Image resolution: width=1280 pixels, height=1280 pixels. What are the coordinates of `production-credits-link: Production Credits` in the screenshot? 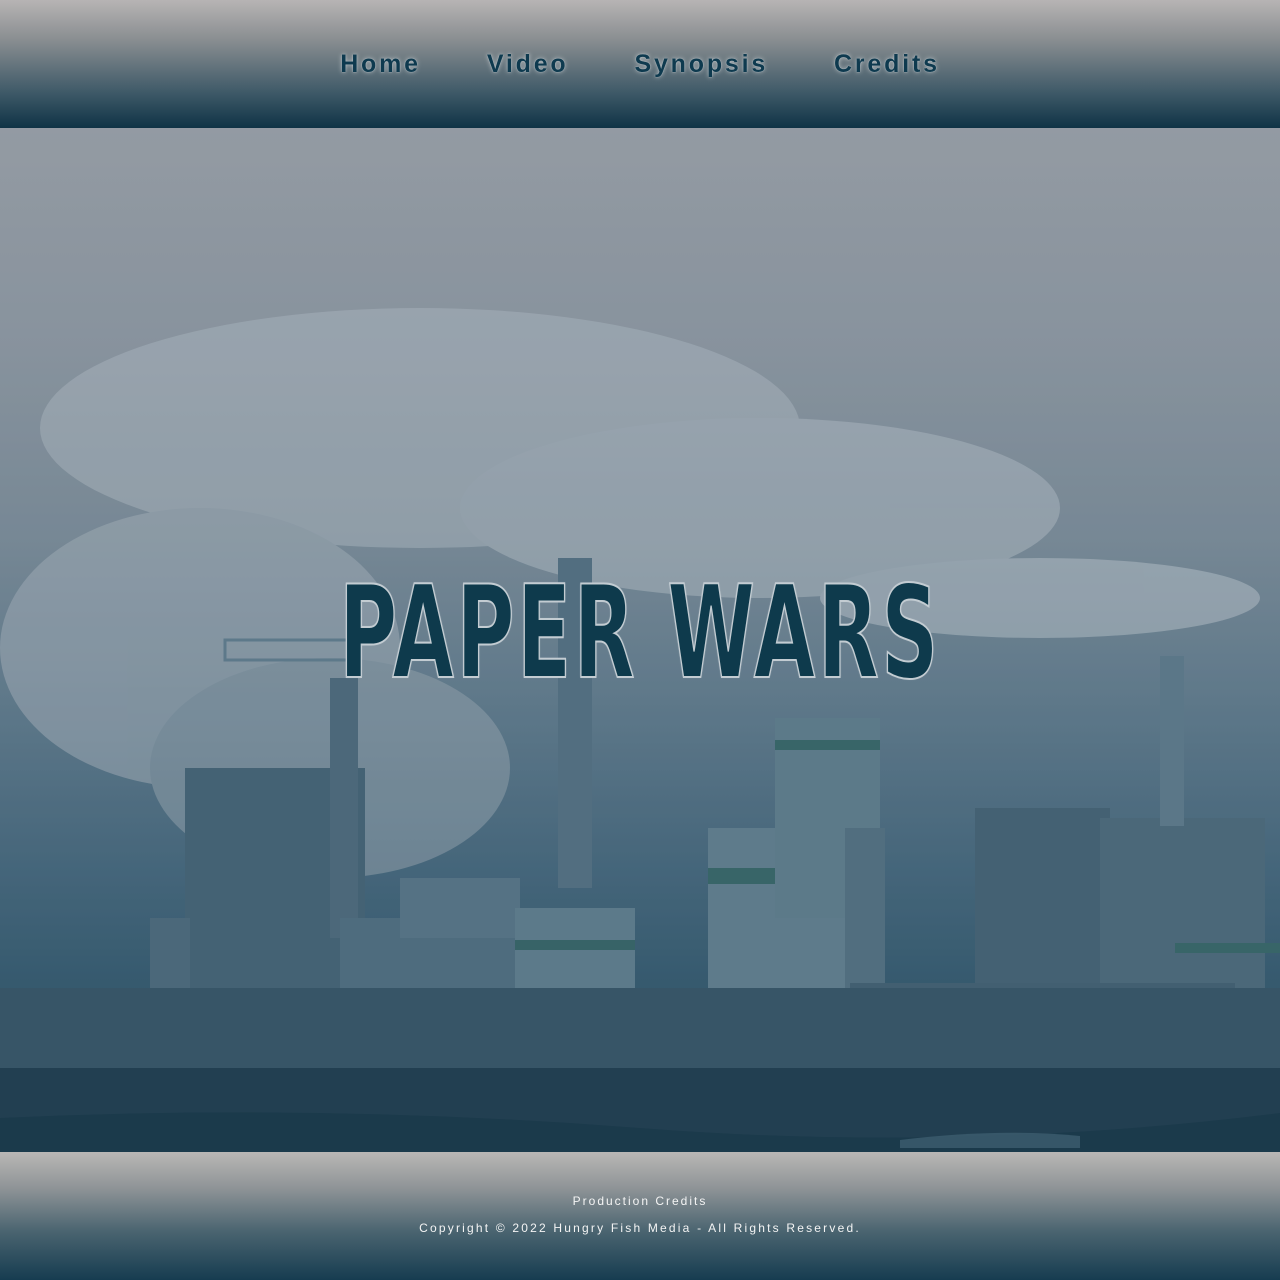 It's located at (640, 1201).